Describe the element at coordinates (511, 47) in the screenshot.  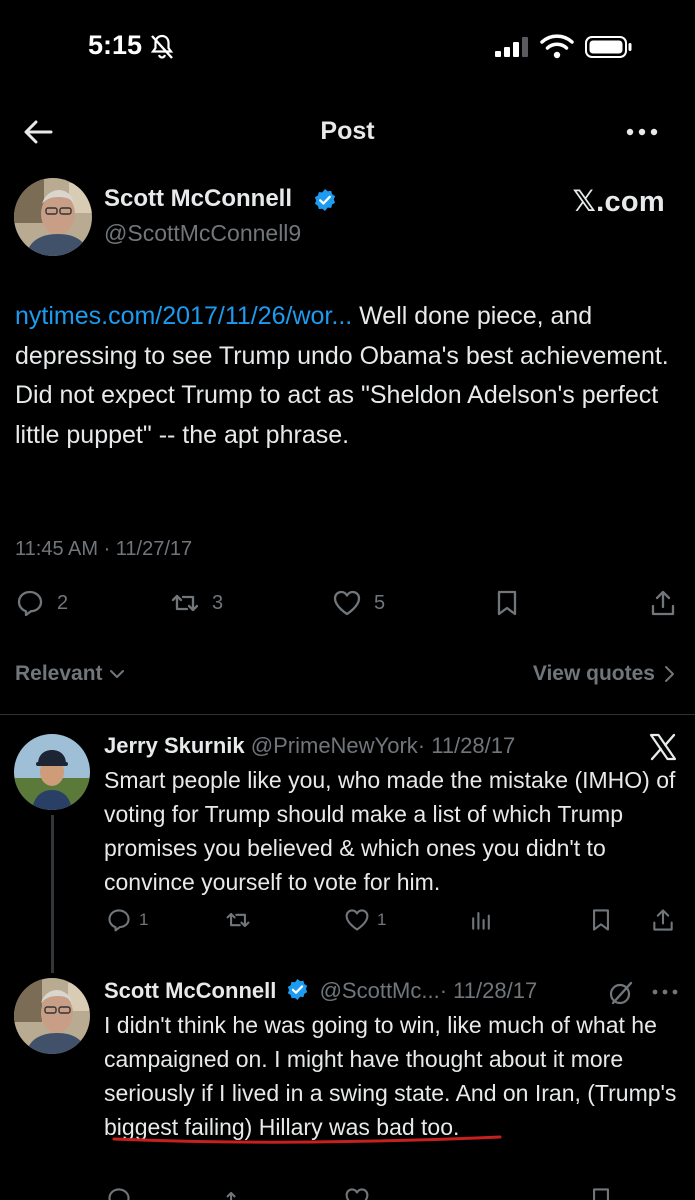
I see `signal-icon` at that location.